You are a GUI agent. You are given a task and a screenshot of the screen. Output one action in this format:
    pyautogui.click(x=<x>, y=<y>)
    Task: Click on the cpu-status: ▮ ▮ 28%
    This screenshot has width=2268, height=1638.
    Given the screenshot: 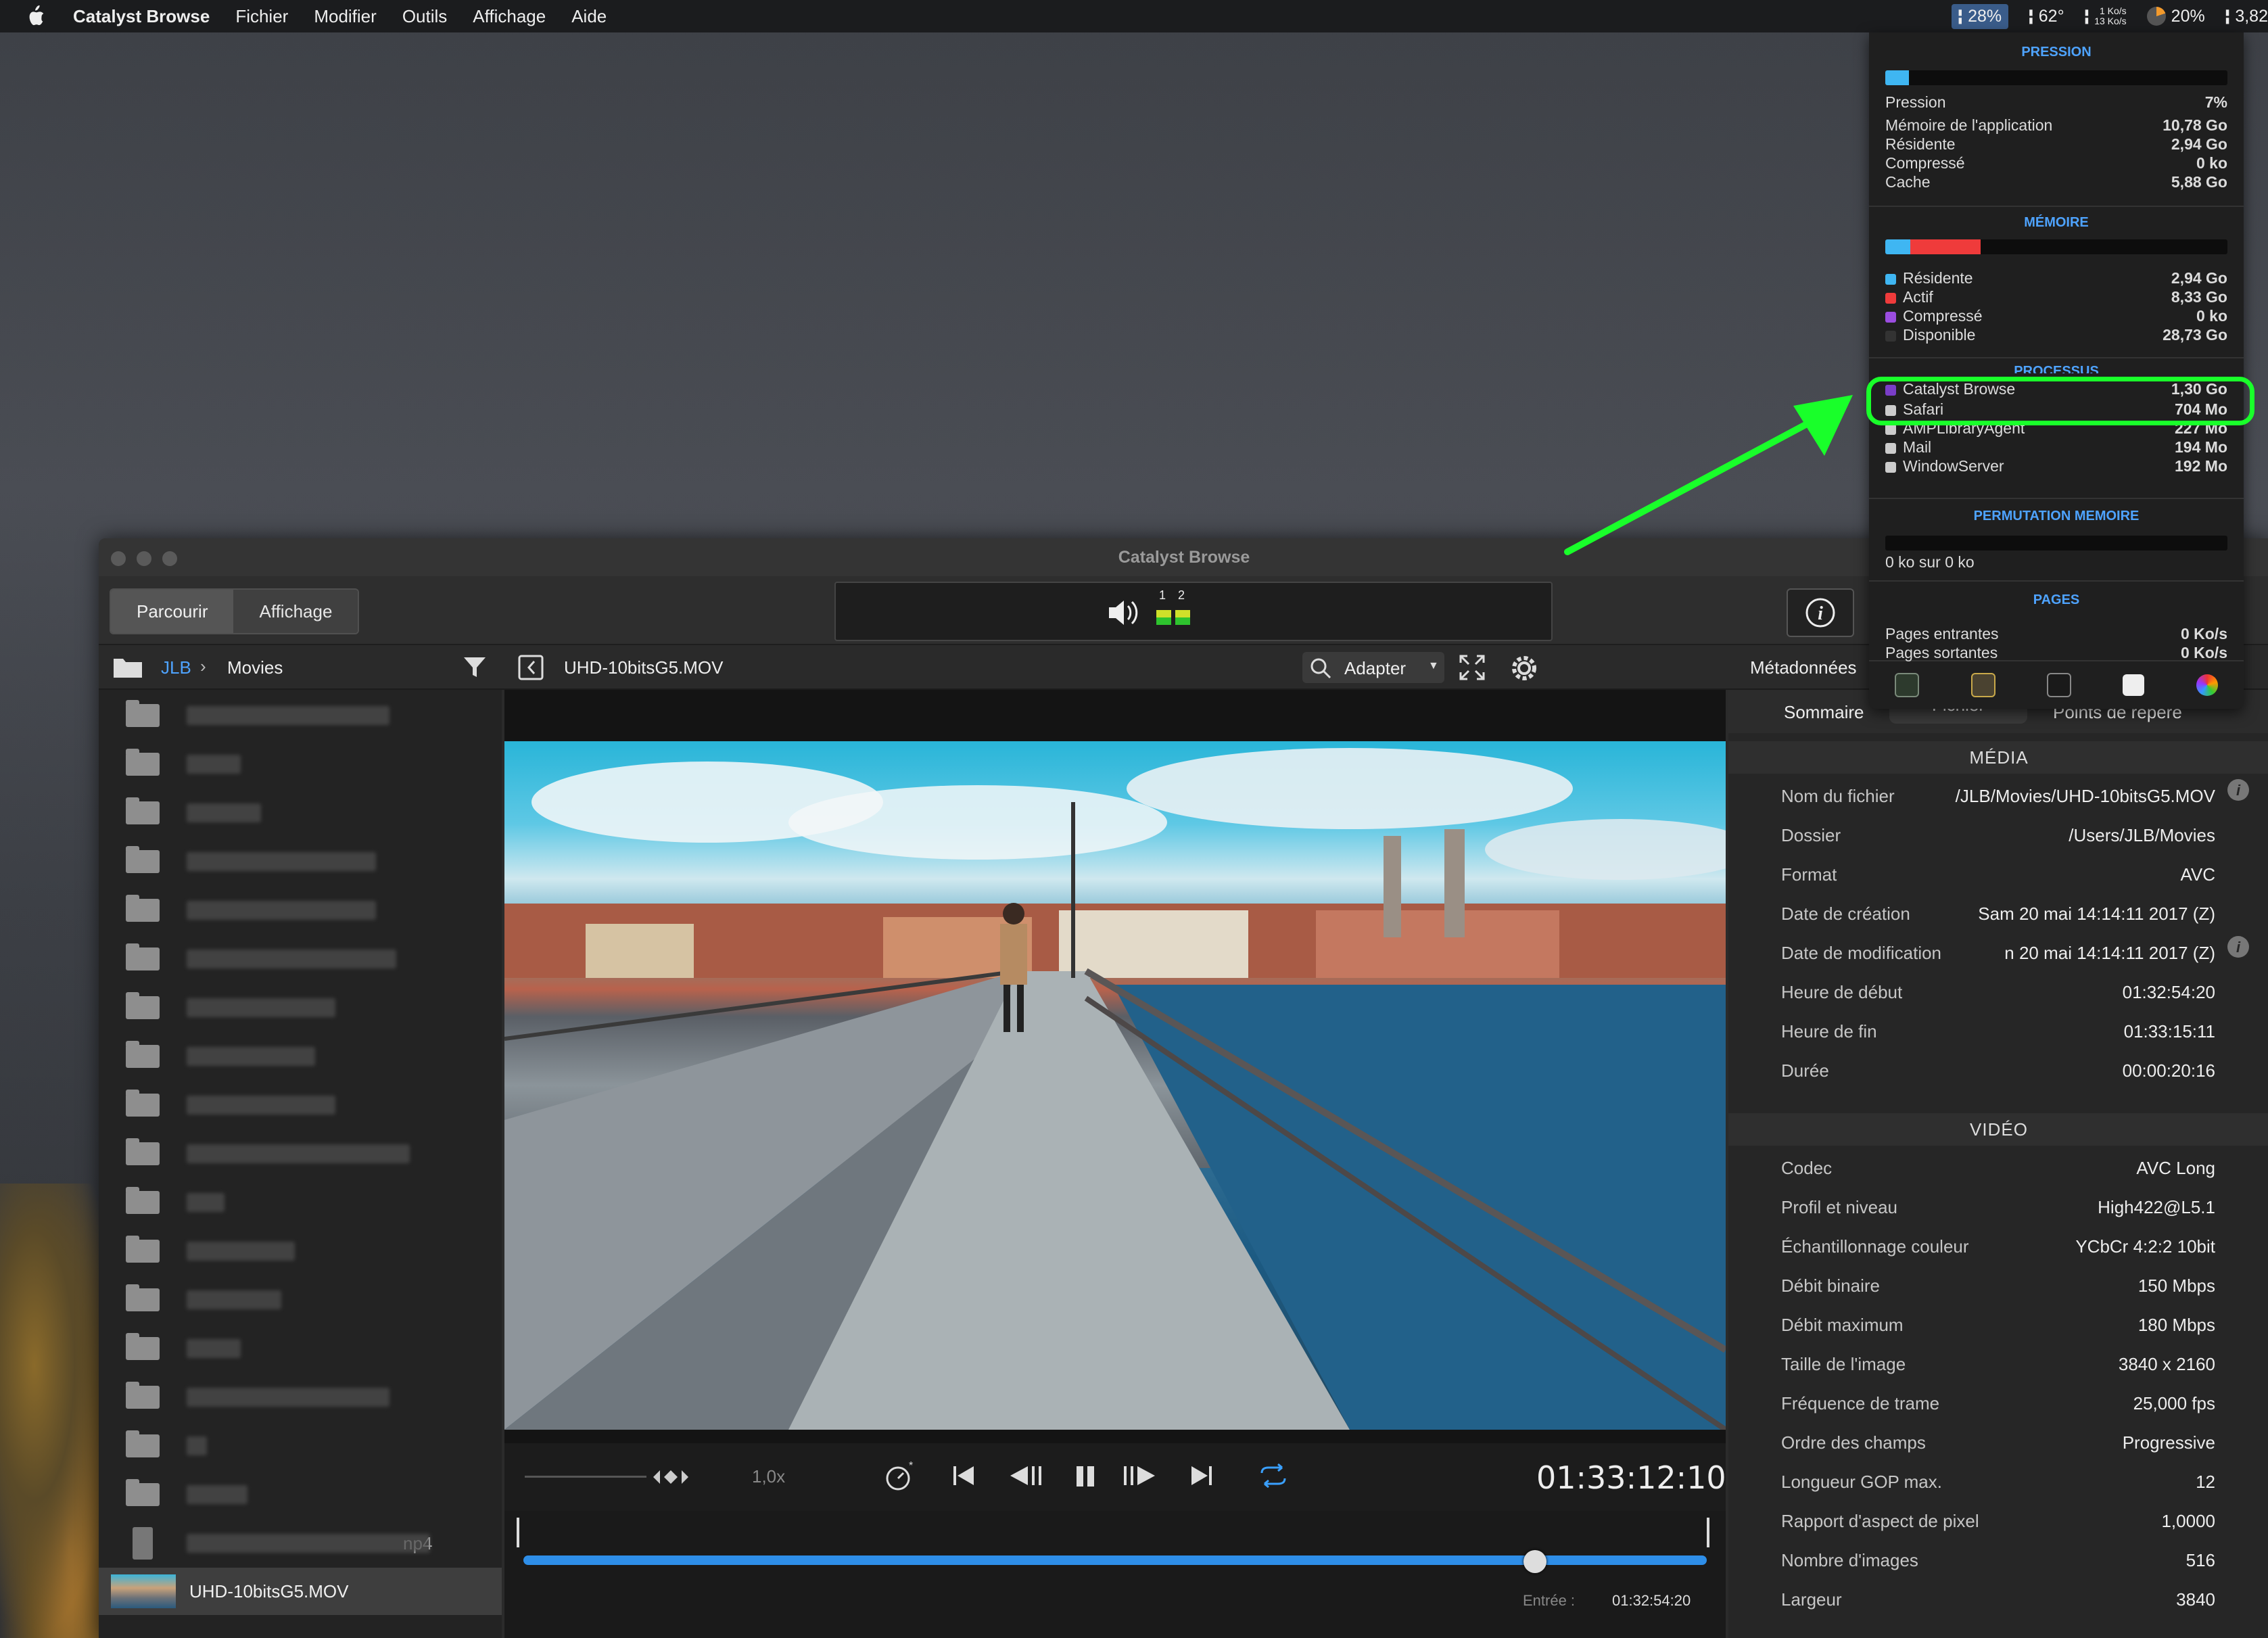 What is the action you would take?
    pyautogui.click(x=1980, y=16)
    